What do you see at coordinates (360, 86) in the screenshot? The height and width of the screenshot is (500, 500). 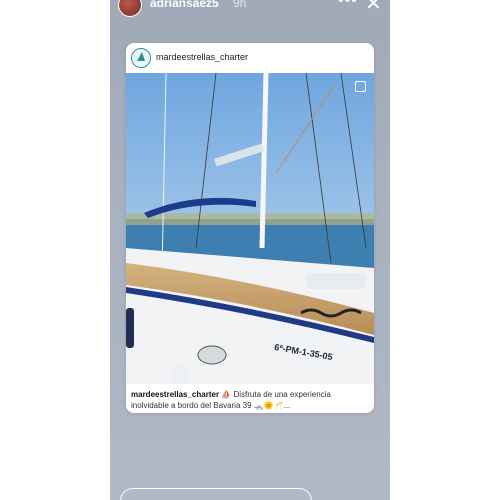 I see `multiple-photos-icon` at bounding box center [360, 86].